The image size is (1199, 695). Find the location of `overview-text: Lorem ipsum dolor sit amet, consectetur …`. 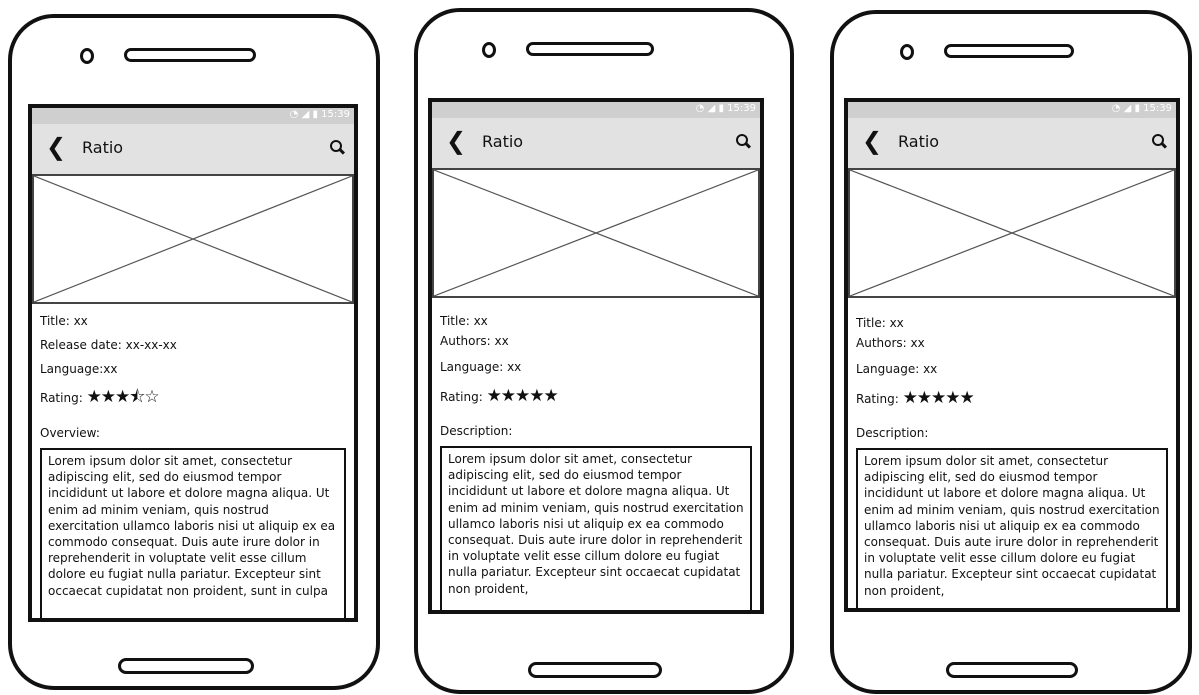

overview-text: Lorem ipsum dolor sit amet, consectetur … is located at coordinates (193, 533).